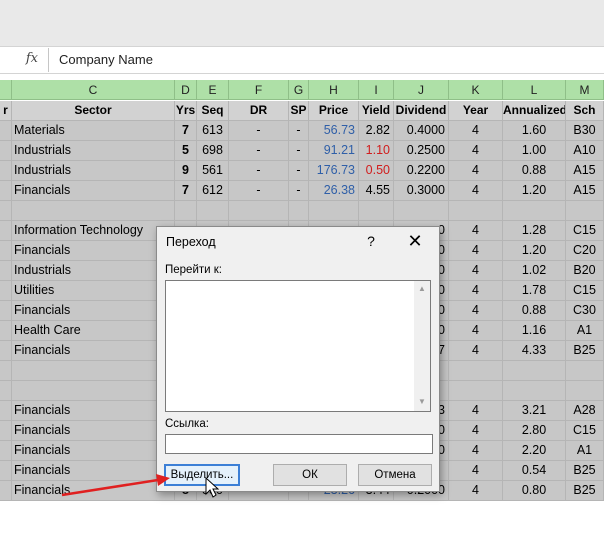  What do you see at coordinates (213, 211) in the screenshot?
I see `cell-seq` at bounding box center [213, 211].